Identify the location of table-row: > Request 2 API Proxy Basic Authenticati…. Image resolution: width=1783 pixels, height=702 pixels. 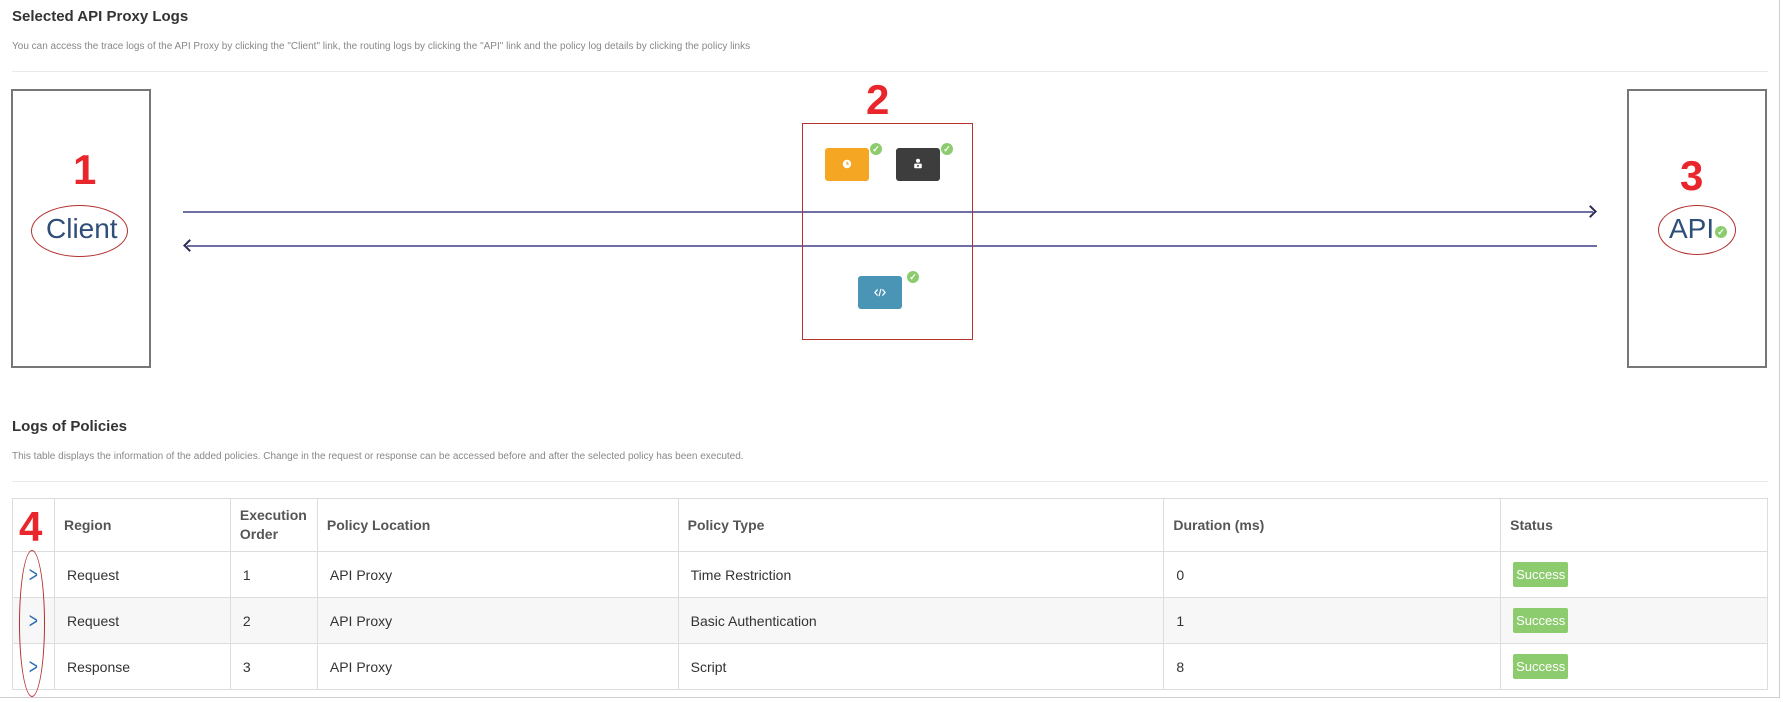
(890, 620).